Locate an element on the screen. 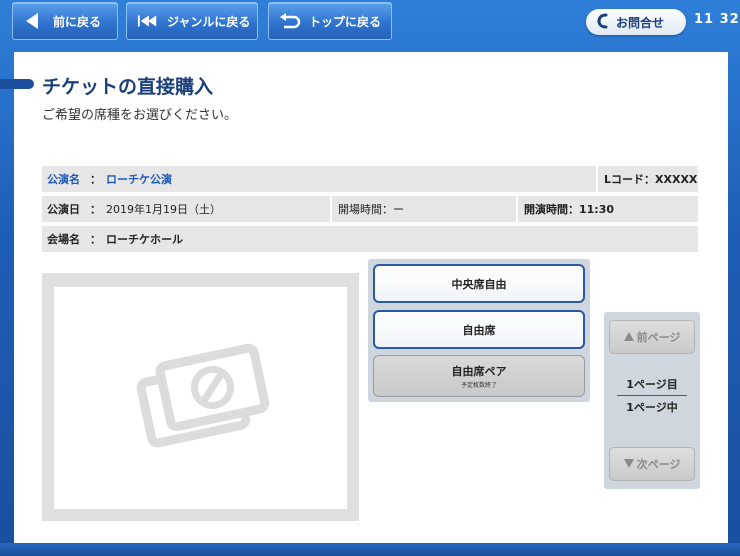  no-image-icon is located at coordinates (201, 398).